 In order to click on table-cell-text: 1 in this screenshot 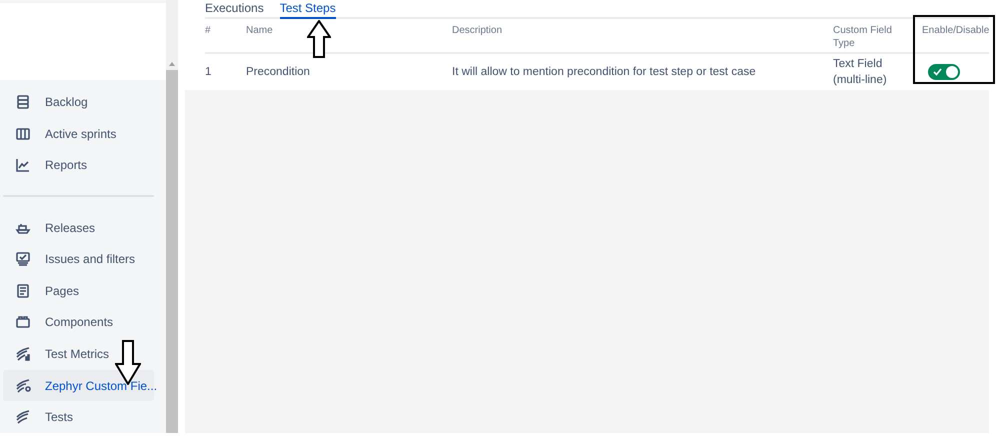, I will do `click(208, 72)`.